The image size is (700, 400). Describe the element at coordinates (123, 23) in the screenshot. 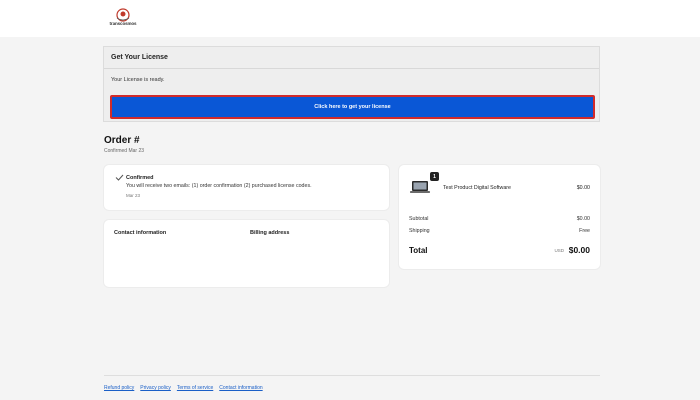

I see `brand-name: transcosmos` at that location.